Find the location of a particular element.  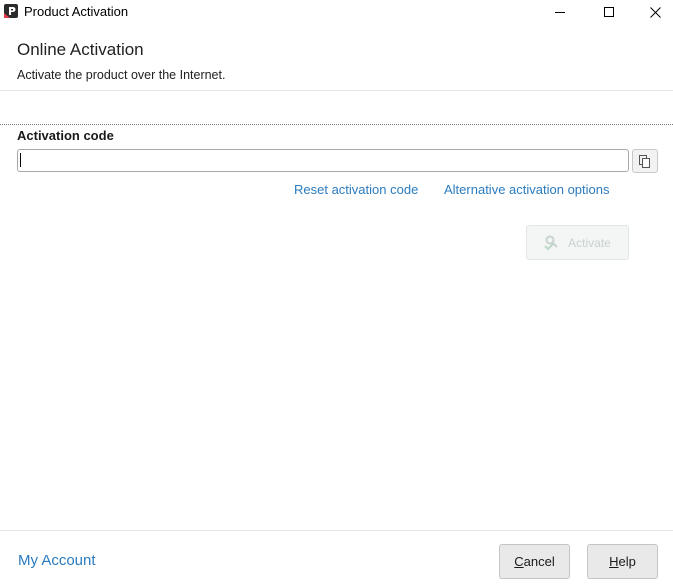

header-divider is located at coordinates (336, 90).